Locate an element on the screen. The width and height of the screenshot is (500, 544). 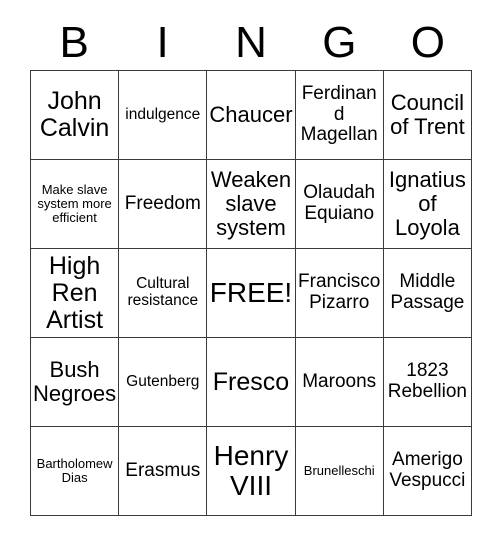
bingo-cell-b4: Bush Negroes is located at coordinates (75, 382).